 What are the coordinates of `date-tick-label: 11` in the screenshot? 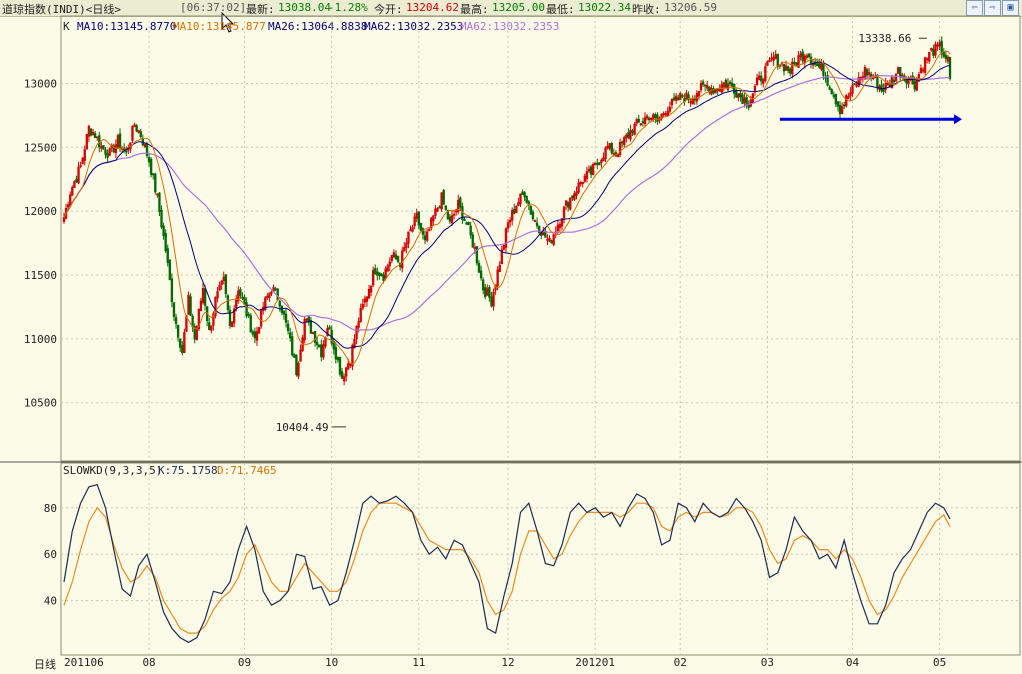 It's located at (418, 662).